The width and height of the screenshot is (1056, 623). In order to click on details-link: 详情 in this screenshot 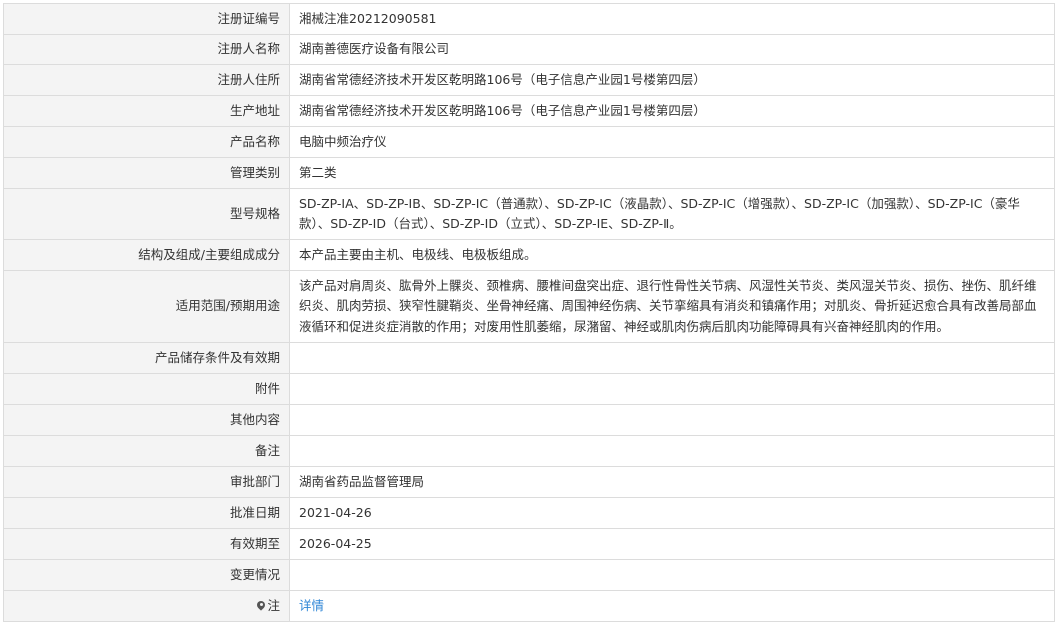, I will do `click(311, 605)`.